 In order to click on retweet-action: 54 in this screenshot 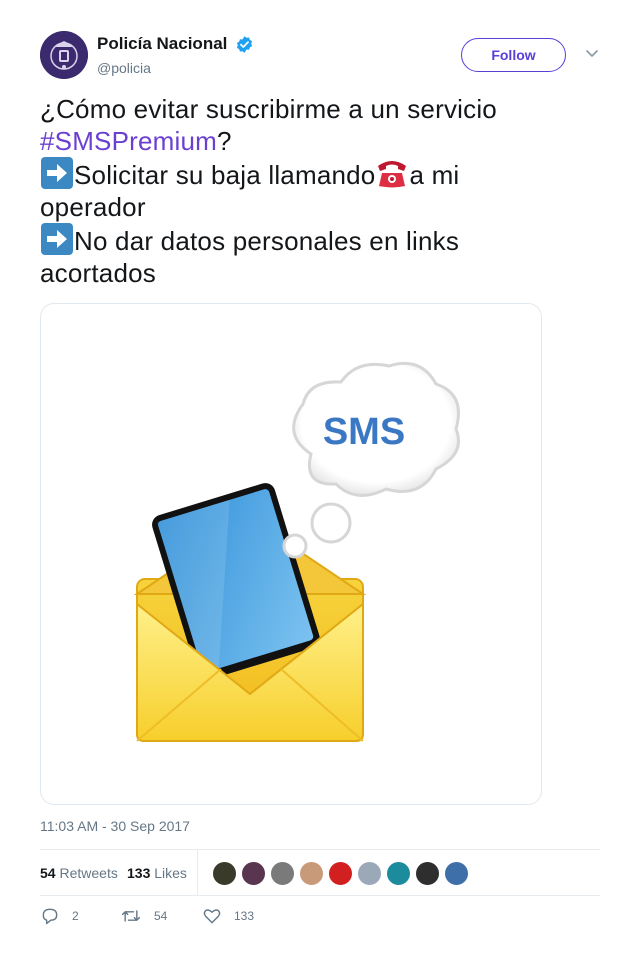, I will do `click(143, 916)`.